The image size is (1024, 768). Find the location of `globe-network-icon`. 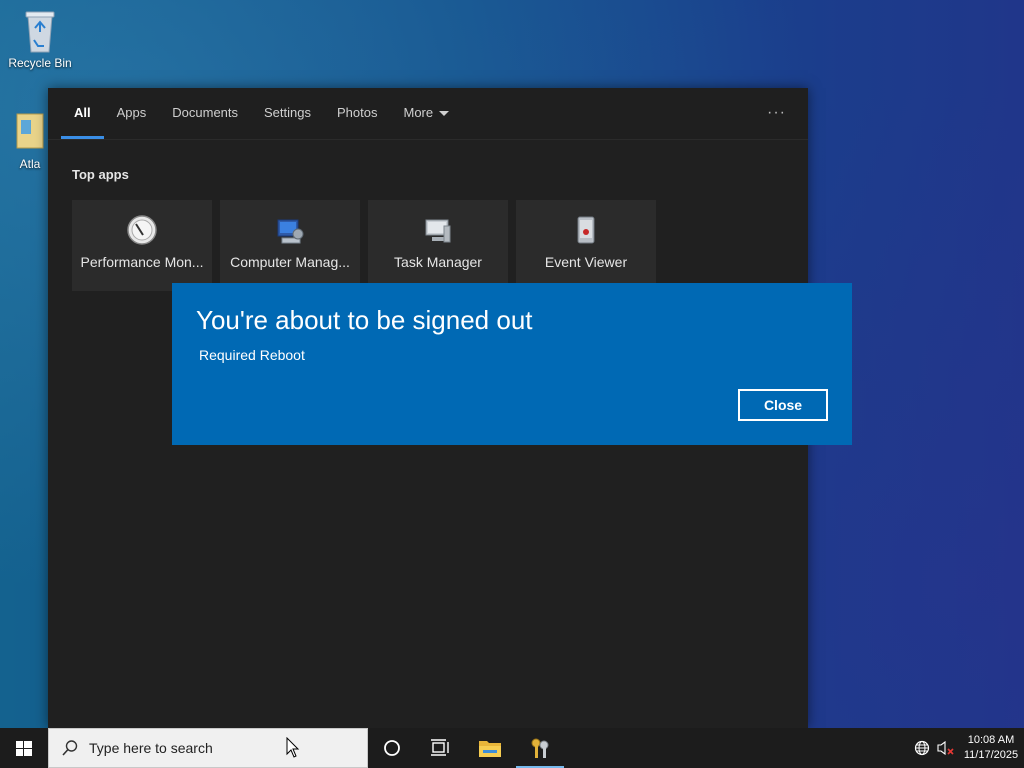

globe-network-icon is located at coordinates (922, 748).